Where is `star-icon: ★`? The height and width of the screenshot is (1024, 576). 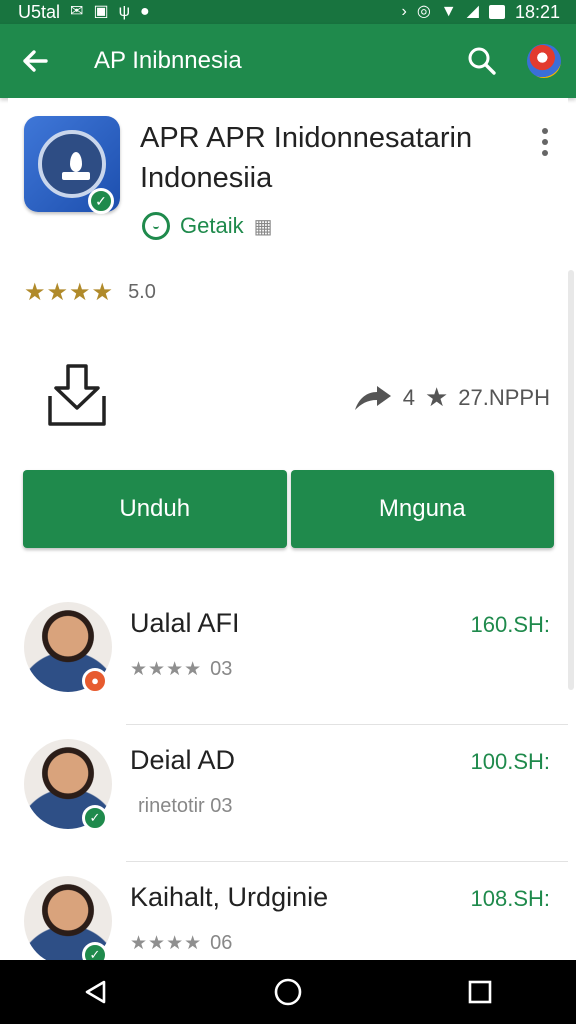 star-icon: ★ is located at coordinates (436, 397).